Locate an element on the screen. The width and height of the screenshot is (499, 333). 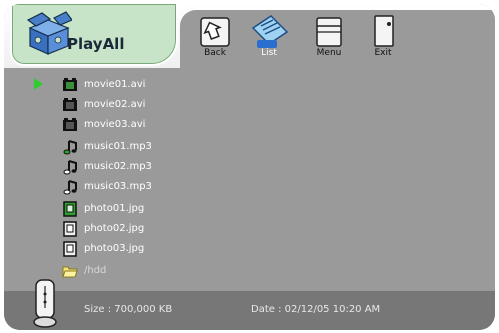
list-item: photo03.jpg is located at coordinates (157, 249).